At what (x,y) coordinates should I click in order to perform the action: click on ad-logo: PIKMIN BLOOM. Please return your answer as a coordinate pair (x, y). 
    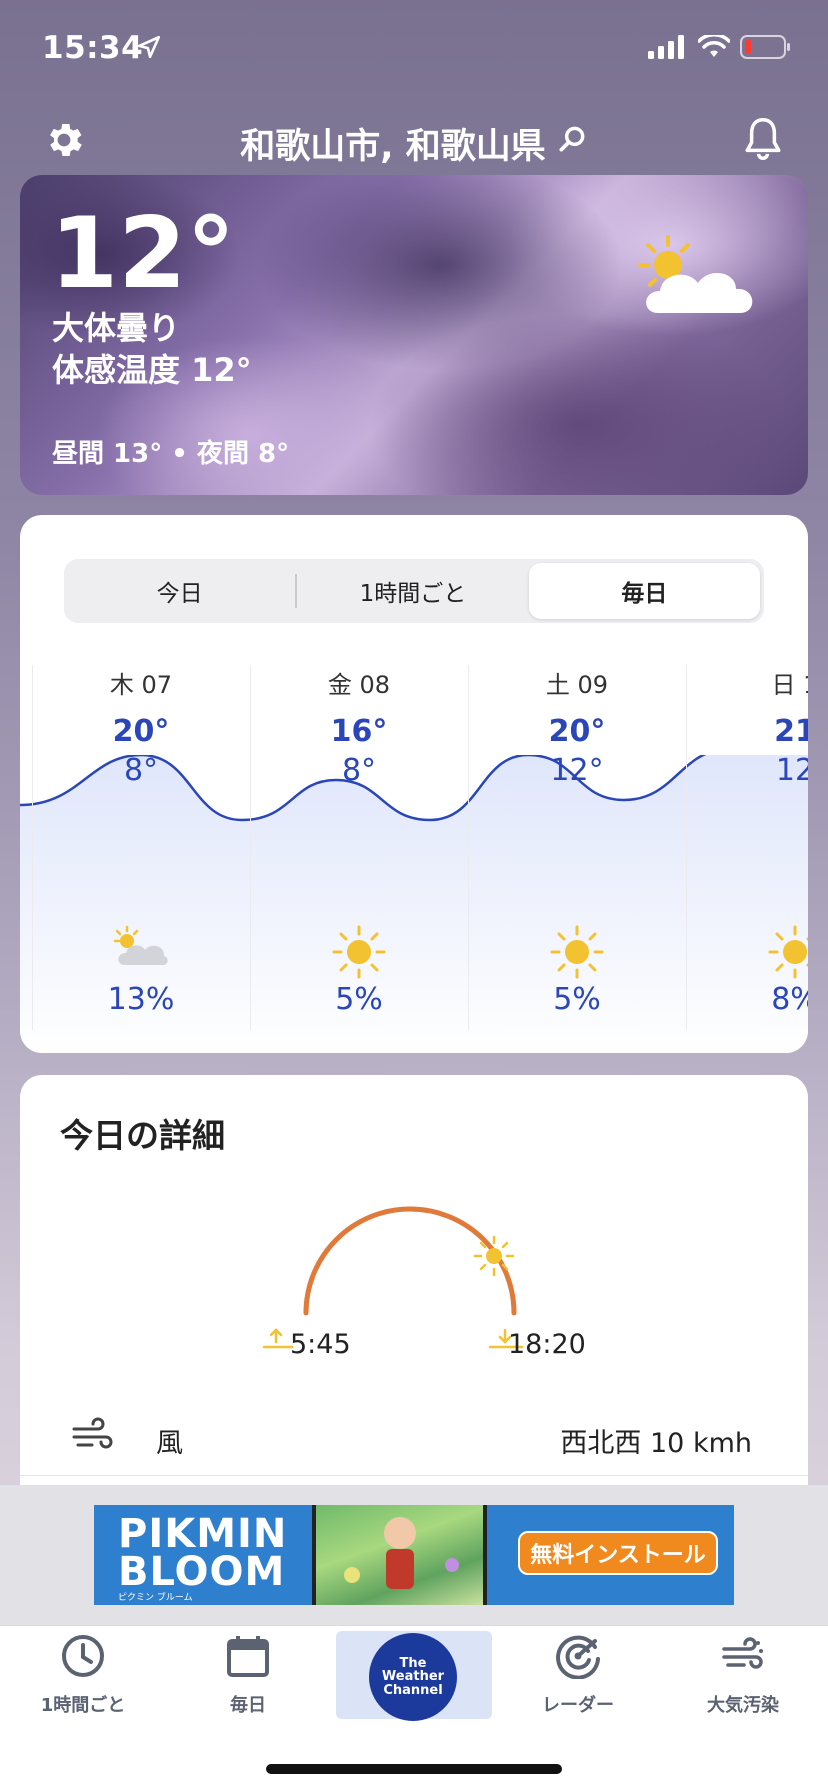
    Looking at the image, I should click on (203, 1553).